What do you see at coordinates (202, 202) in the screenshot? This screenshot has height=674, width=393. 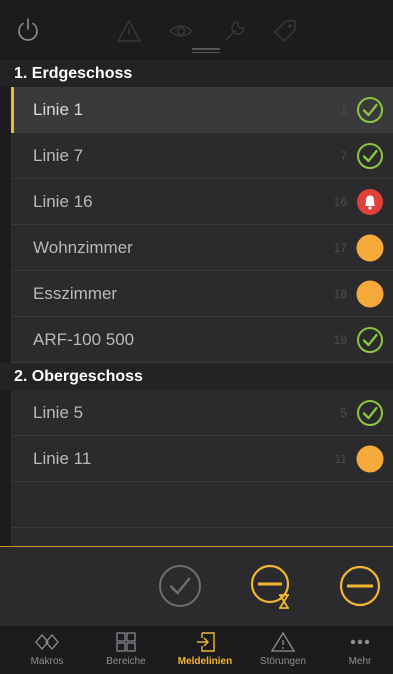 I see `list-item: Linie 16 16` at bounding box center [202, 202].